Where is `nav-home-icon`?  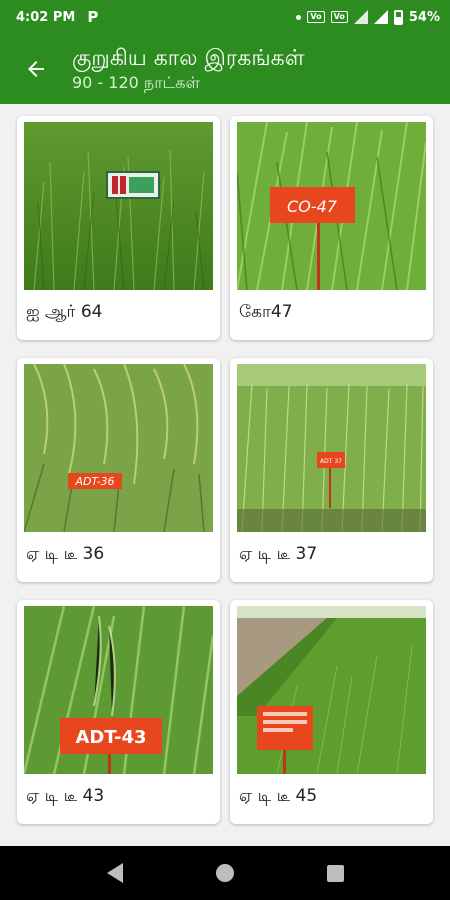 nav-home-icon is located at coordinates (224, 873).